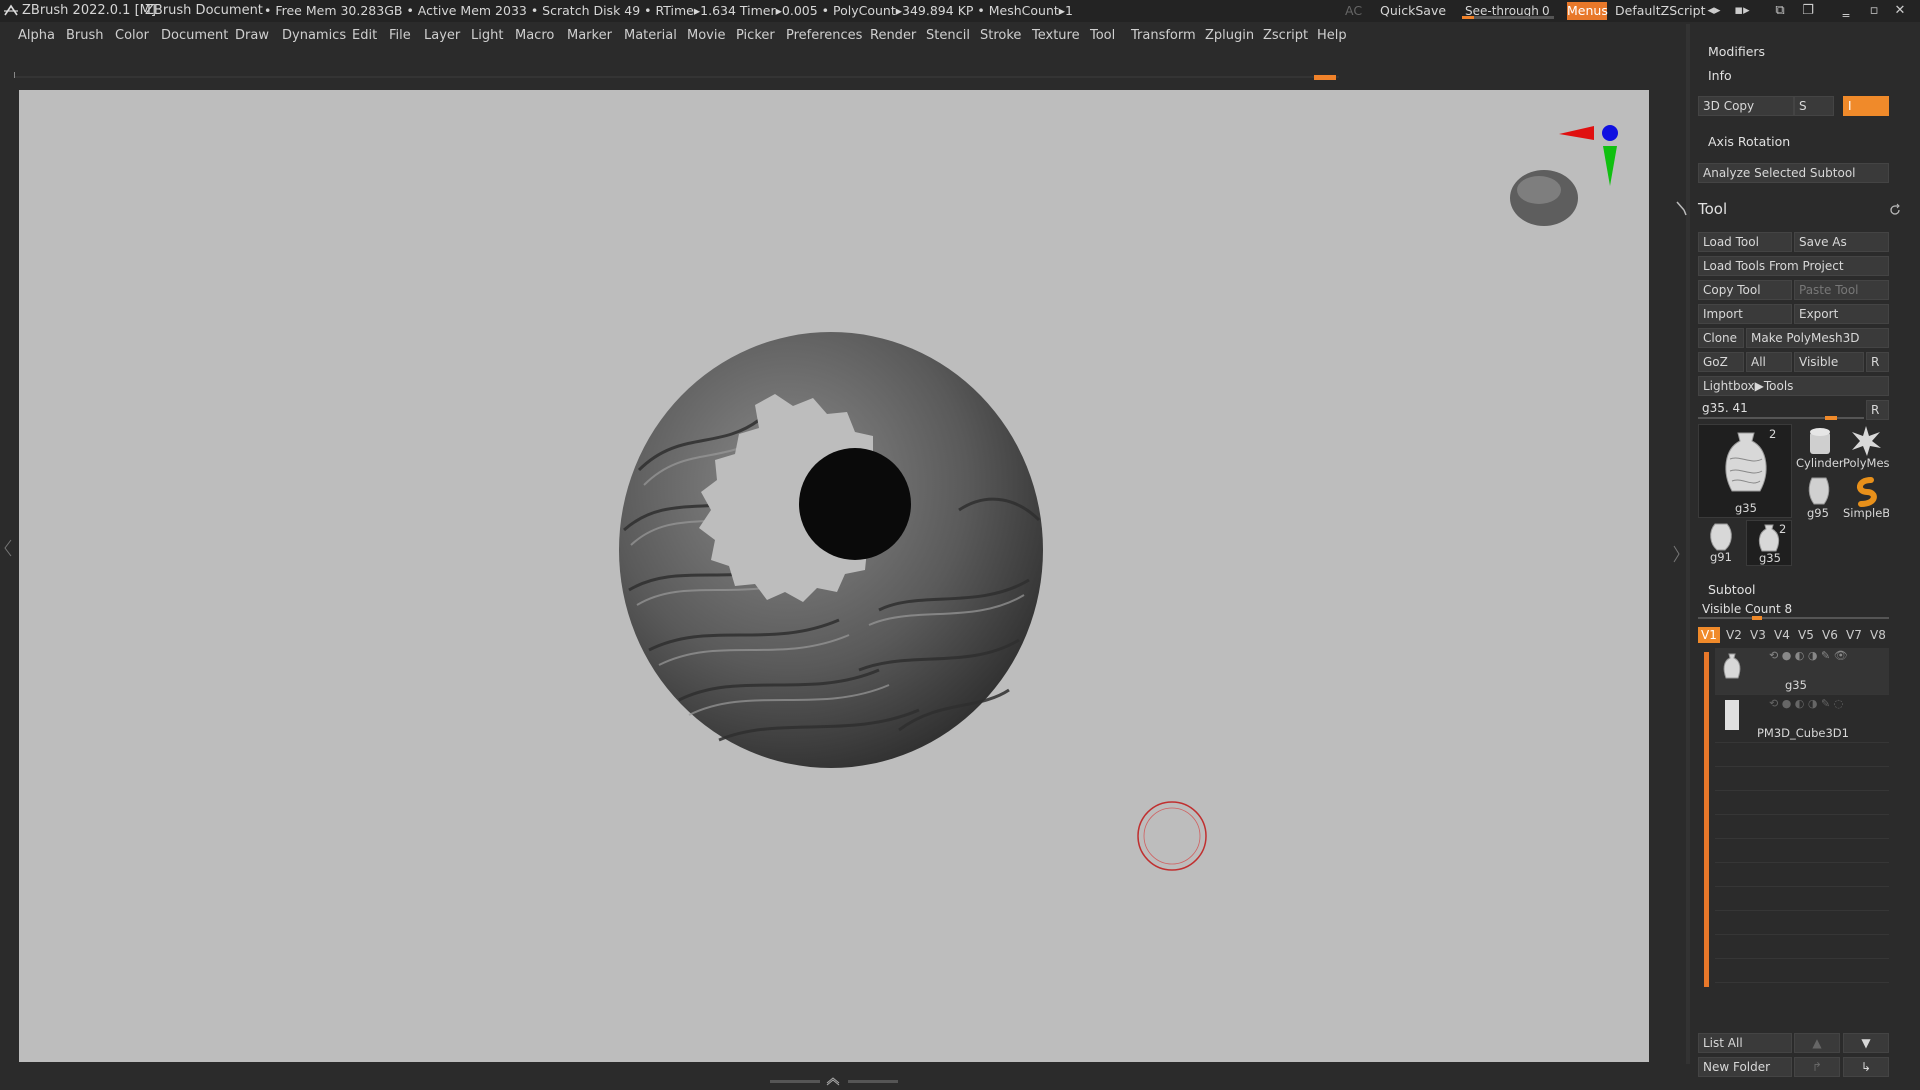  Describe the element at coordinates (252, 35) in the screenshot. I see `menu-draw: Draw` at that location.